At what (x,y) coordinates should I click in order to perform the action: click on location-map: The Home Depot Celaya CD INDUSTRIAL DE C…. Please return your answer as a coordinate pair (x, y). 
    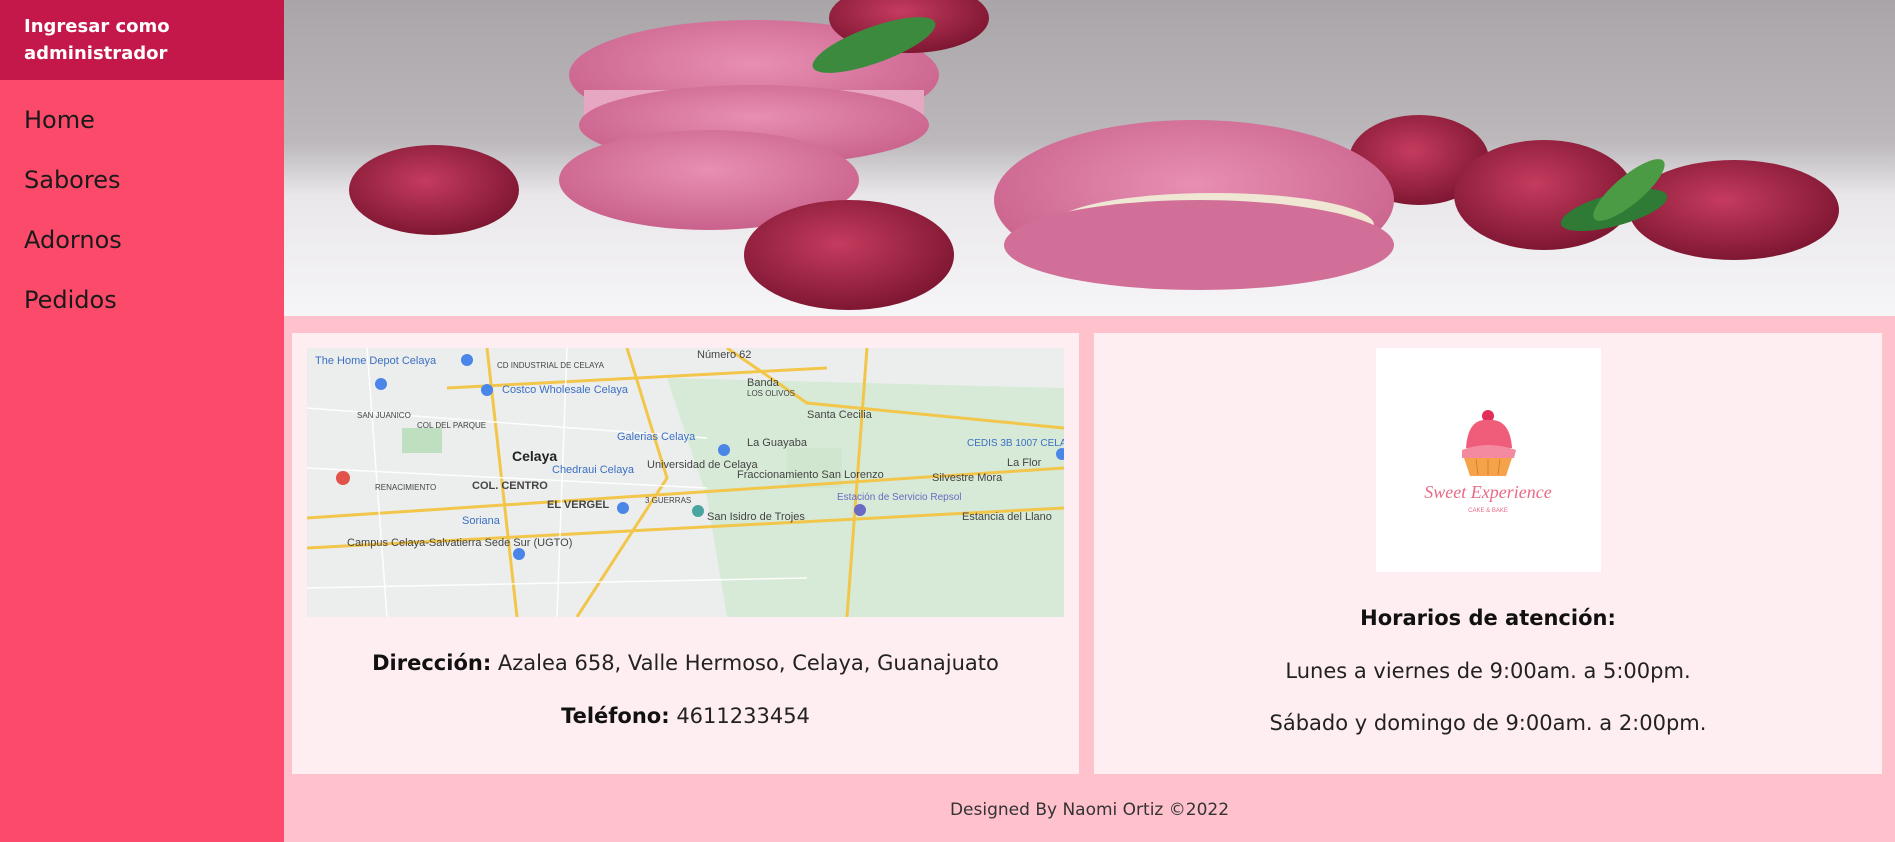
    Looking at the image, I should click on (685, 482).